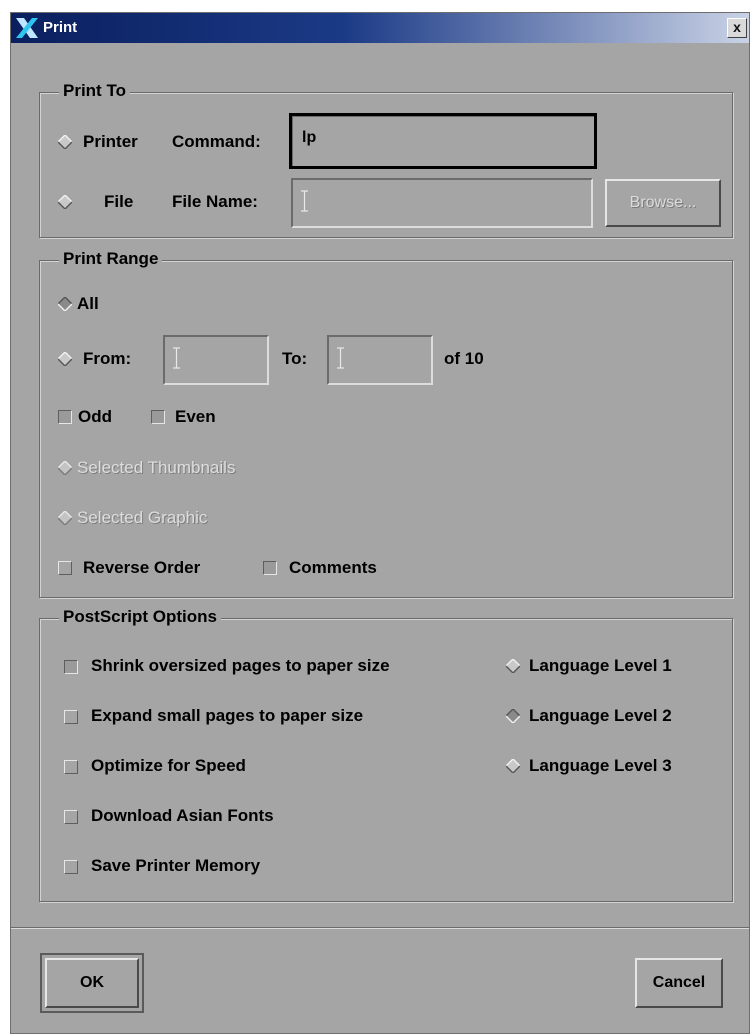 The image size is (752, 1036). What do you see at coordinates (513, 666) in the screenshot?
I see `language-level-1-radio` at bounding box center [513, 666].